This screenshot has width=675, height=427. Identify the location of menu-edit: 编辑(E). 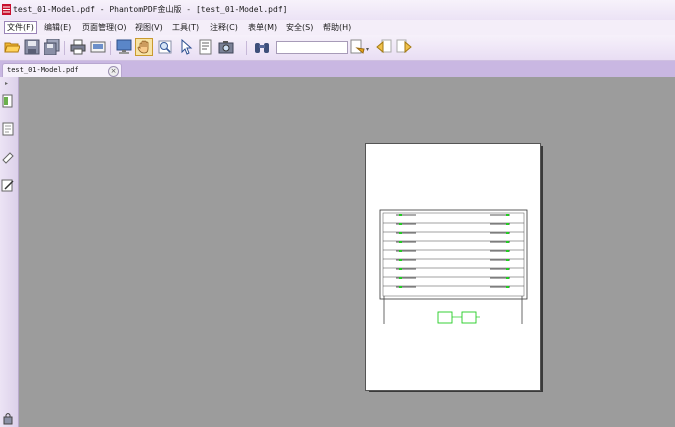
(57, 27).